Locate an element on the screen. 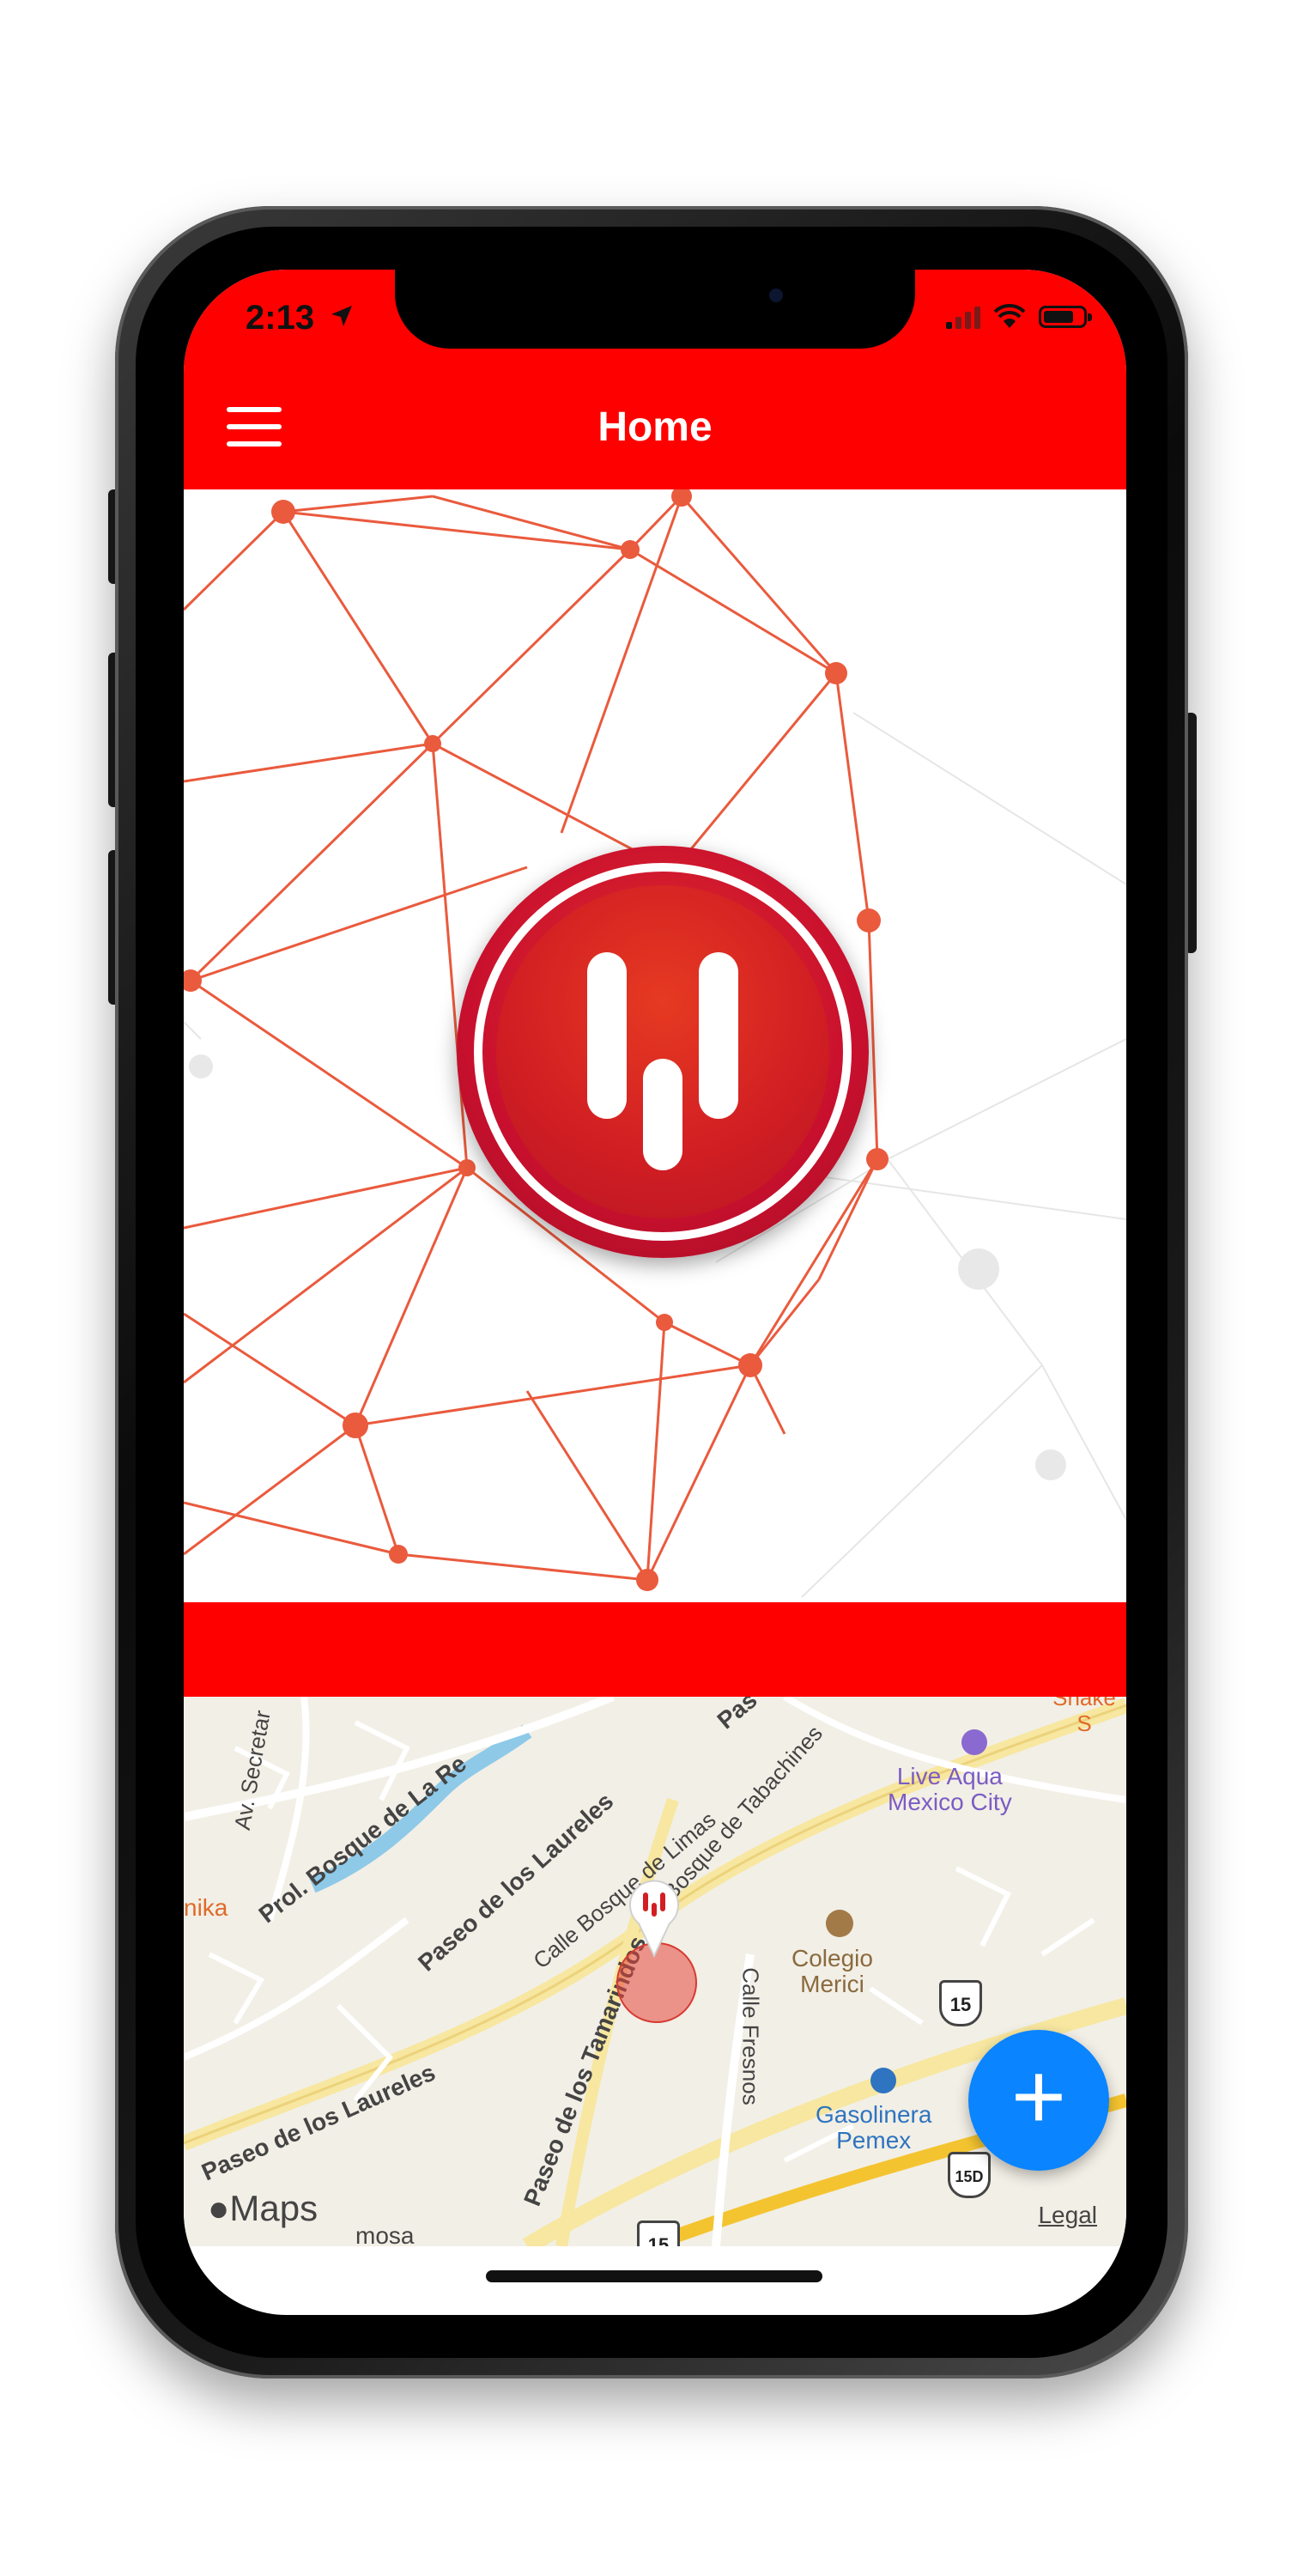 The image size is (1310, 2576). front-camera is located at coordinates (776, 295).